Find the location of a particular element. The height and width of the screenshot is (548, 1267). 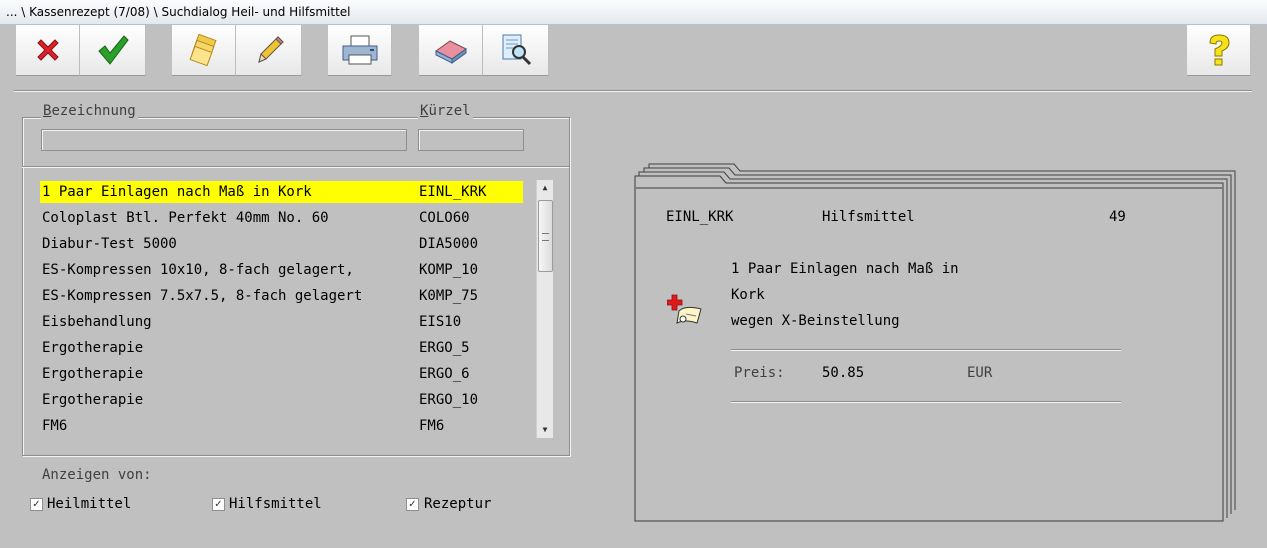

detail-number: 49 is located at coordinates (1117, 217).